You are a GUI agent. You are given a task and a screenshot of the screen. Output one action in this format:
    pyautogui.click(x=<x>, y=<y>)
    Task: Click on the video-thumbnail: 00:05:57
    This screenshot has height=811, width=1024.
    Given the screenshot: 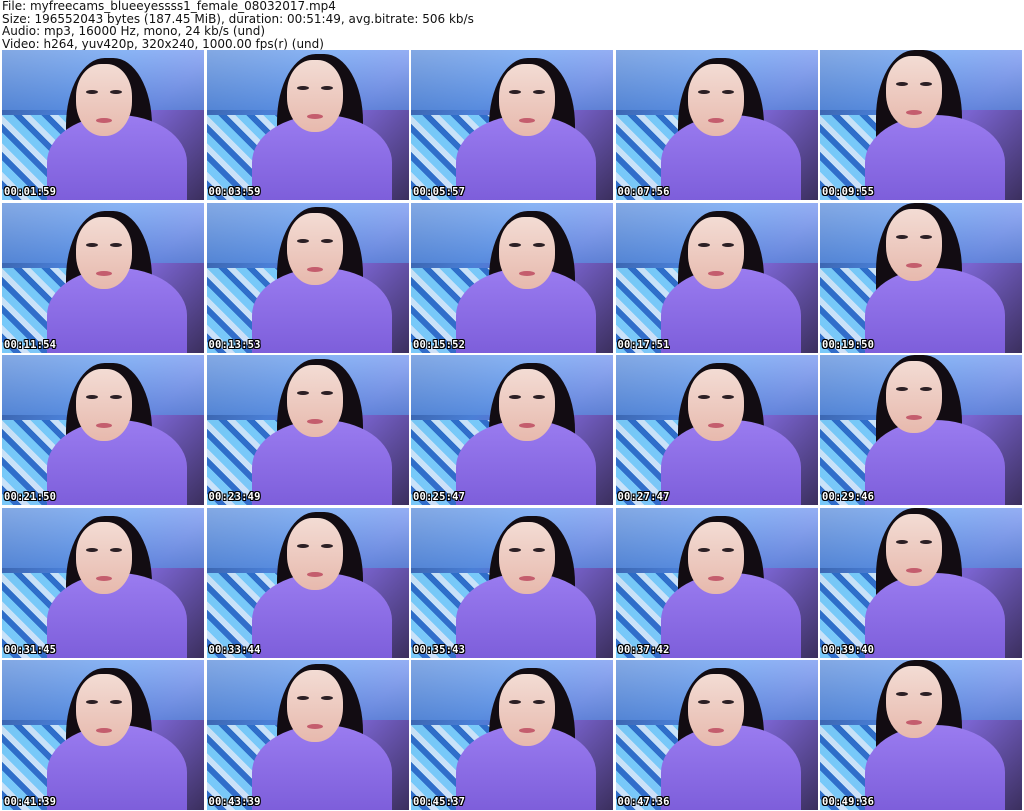 What is the action you would take?
    pyautogui.click(x=512, y=125)
    